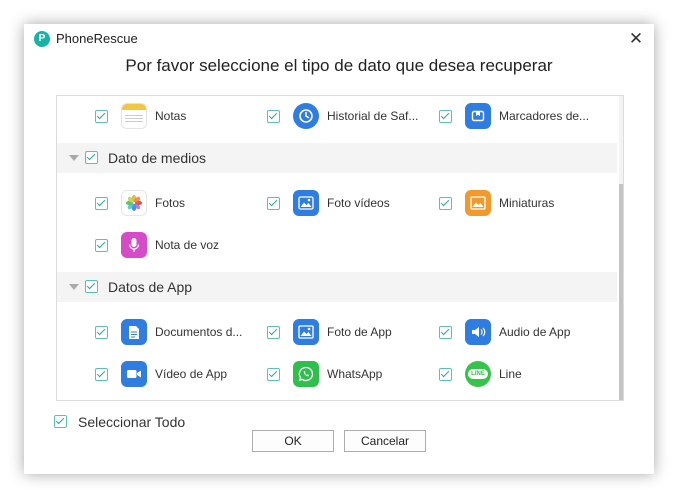  I want to click on audio-de-app-checkbox, so click(445, 332).